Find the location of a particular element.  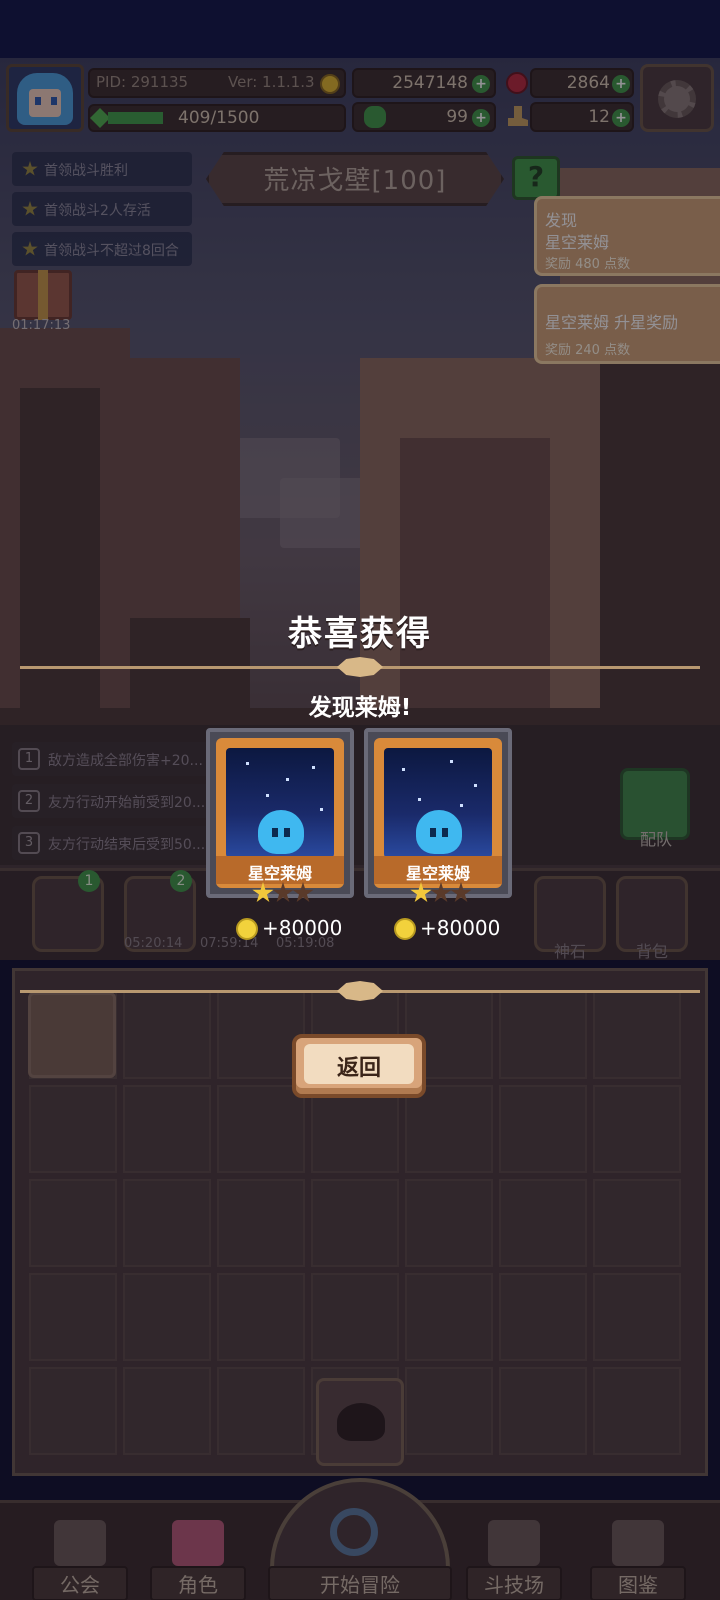

return-button: 返回 is located at coordinates (359, 1066).